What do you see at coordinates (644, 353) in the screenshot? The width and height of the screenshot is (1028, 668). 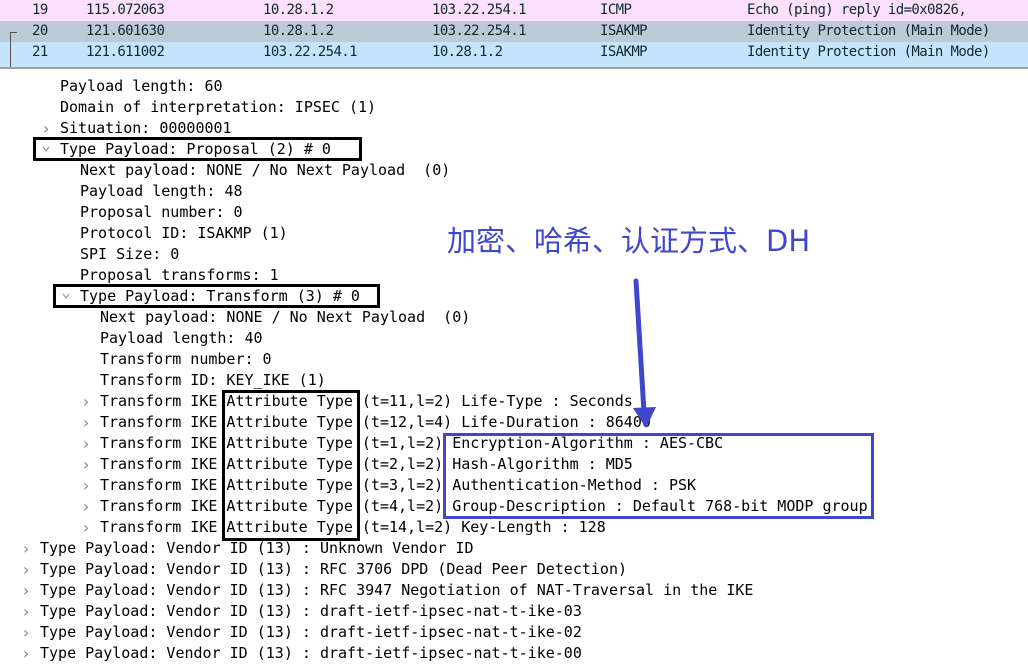 I see `annotation-arrow` at bounding box center [644, 353].